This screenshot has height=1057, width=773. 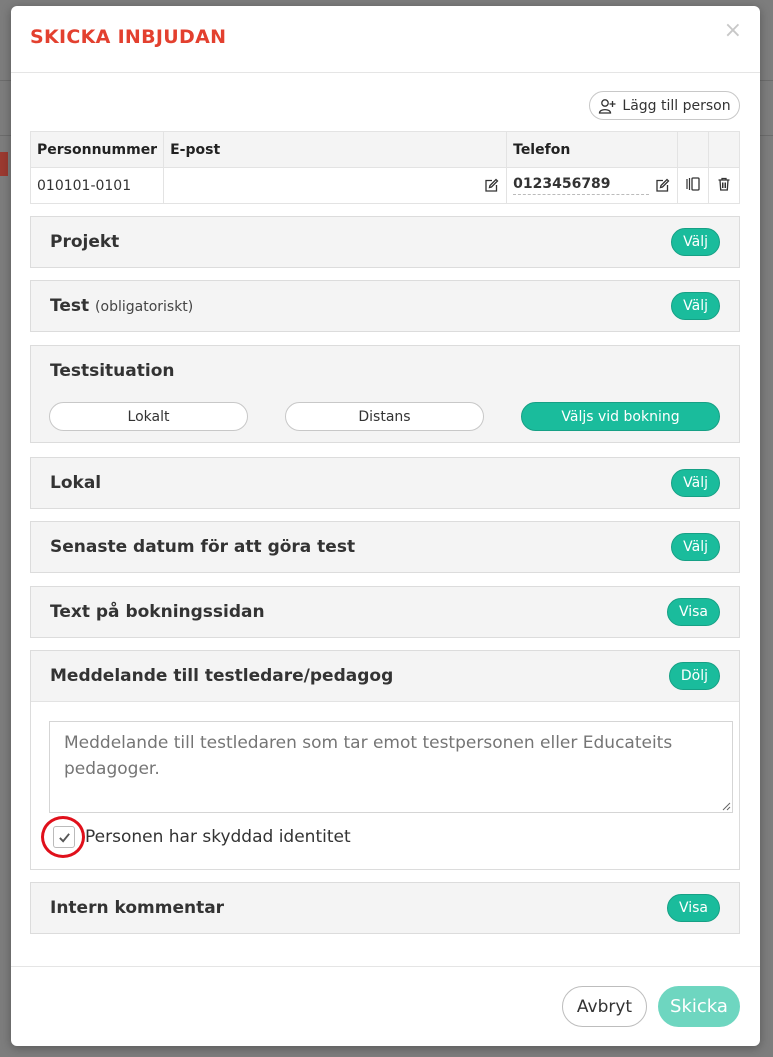 What do you see at coordinates (218, 837) in the screenshot?
I see `protected-identity-label: Personen har skyddad identitet` at bounding box center [218, 837].